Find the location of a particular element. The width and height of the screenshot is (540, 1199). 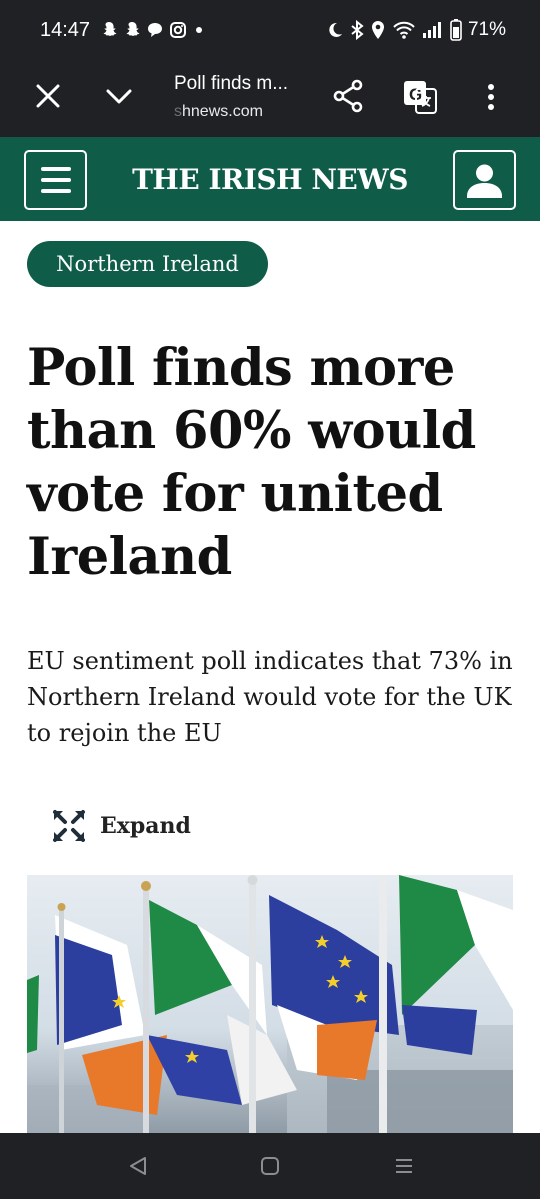

expand-button: Expand is located at coordinates (121, 826).